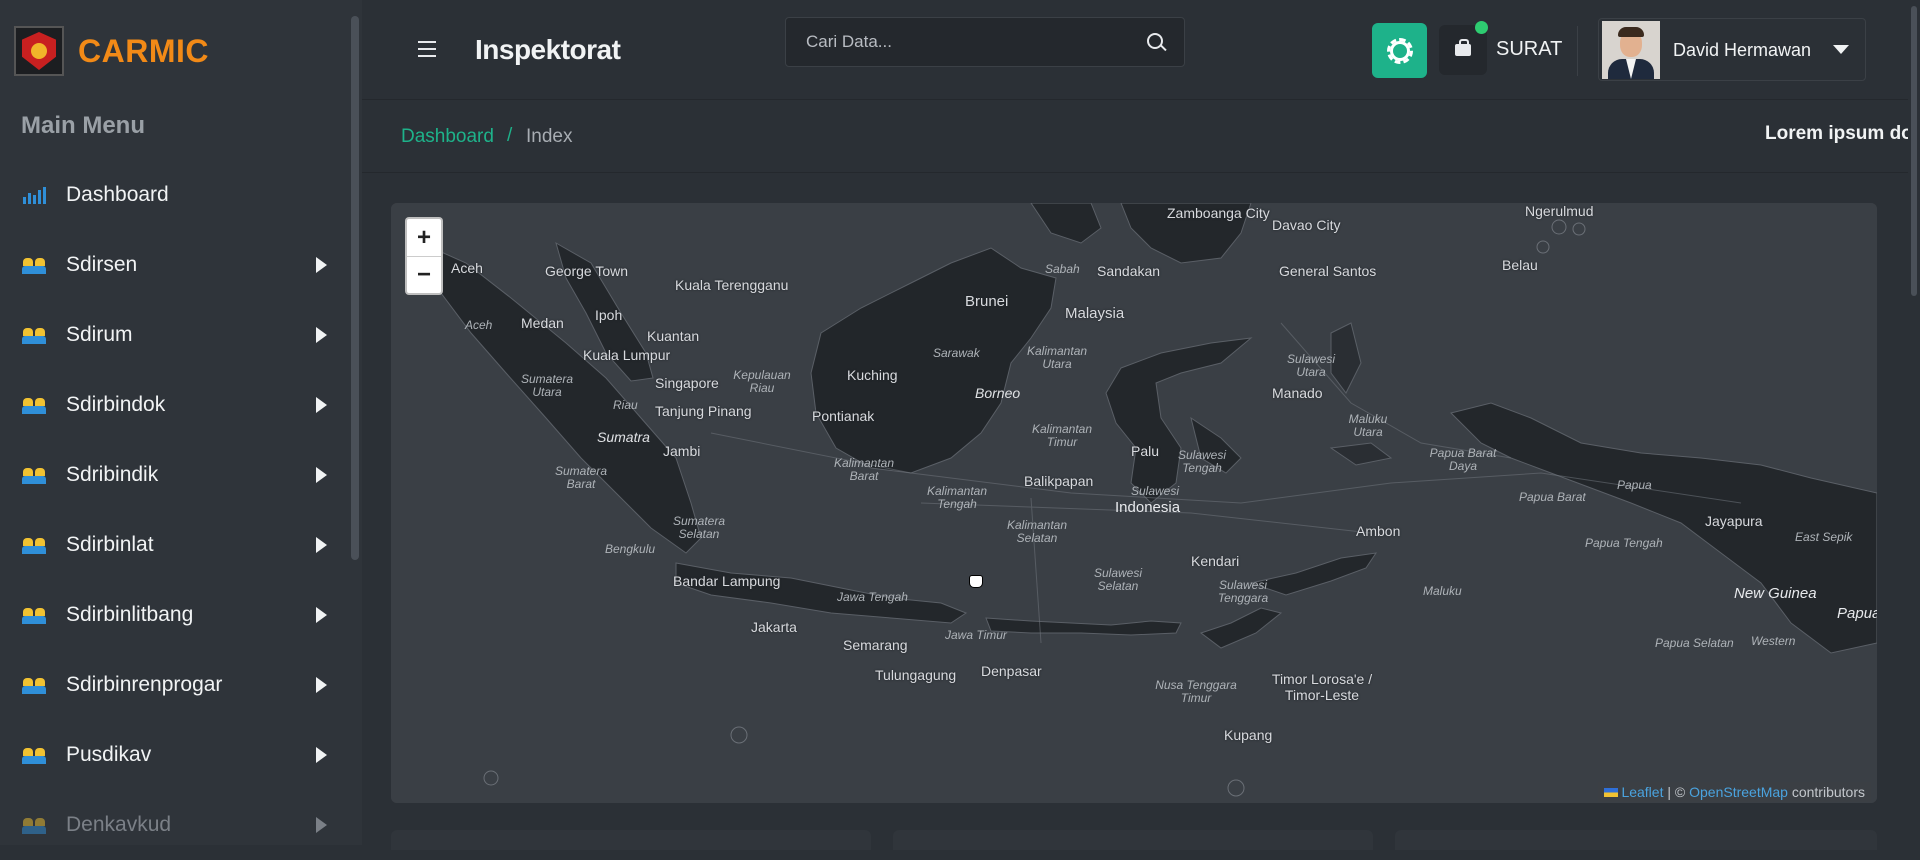 This screenshot has height=860, width=1920. What do you see at coordinates (34, 195) in the screenshot?
I see `chart-icon` at bounding box center [34, 195].